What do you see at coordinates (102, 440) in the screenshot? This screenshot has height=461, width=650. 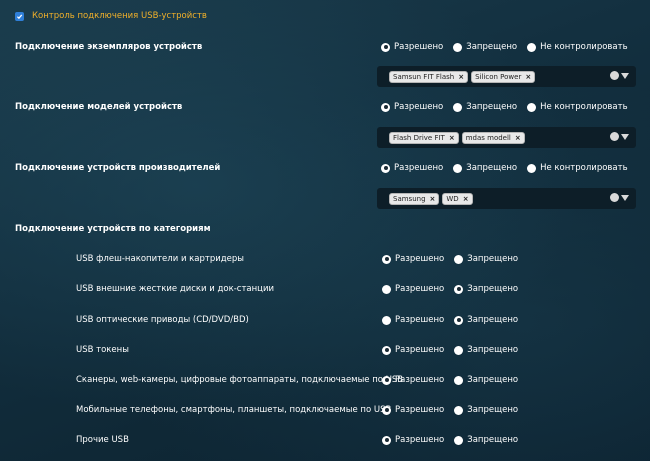 I see `category-label: Прочие USB` at bounding box center [102, 440].